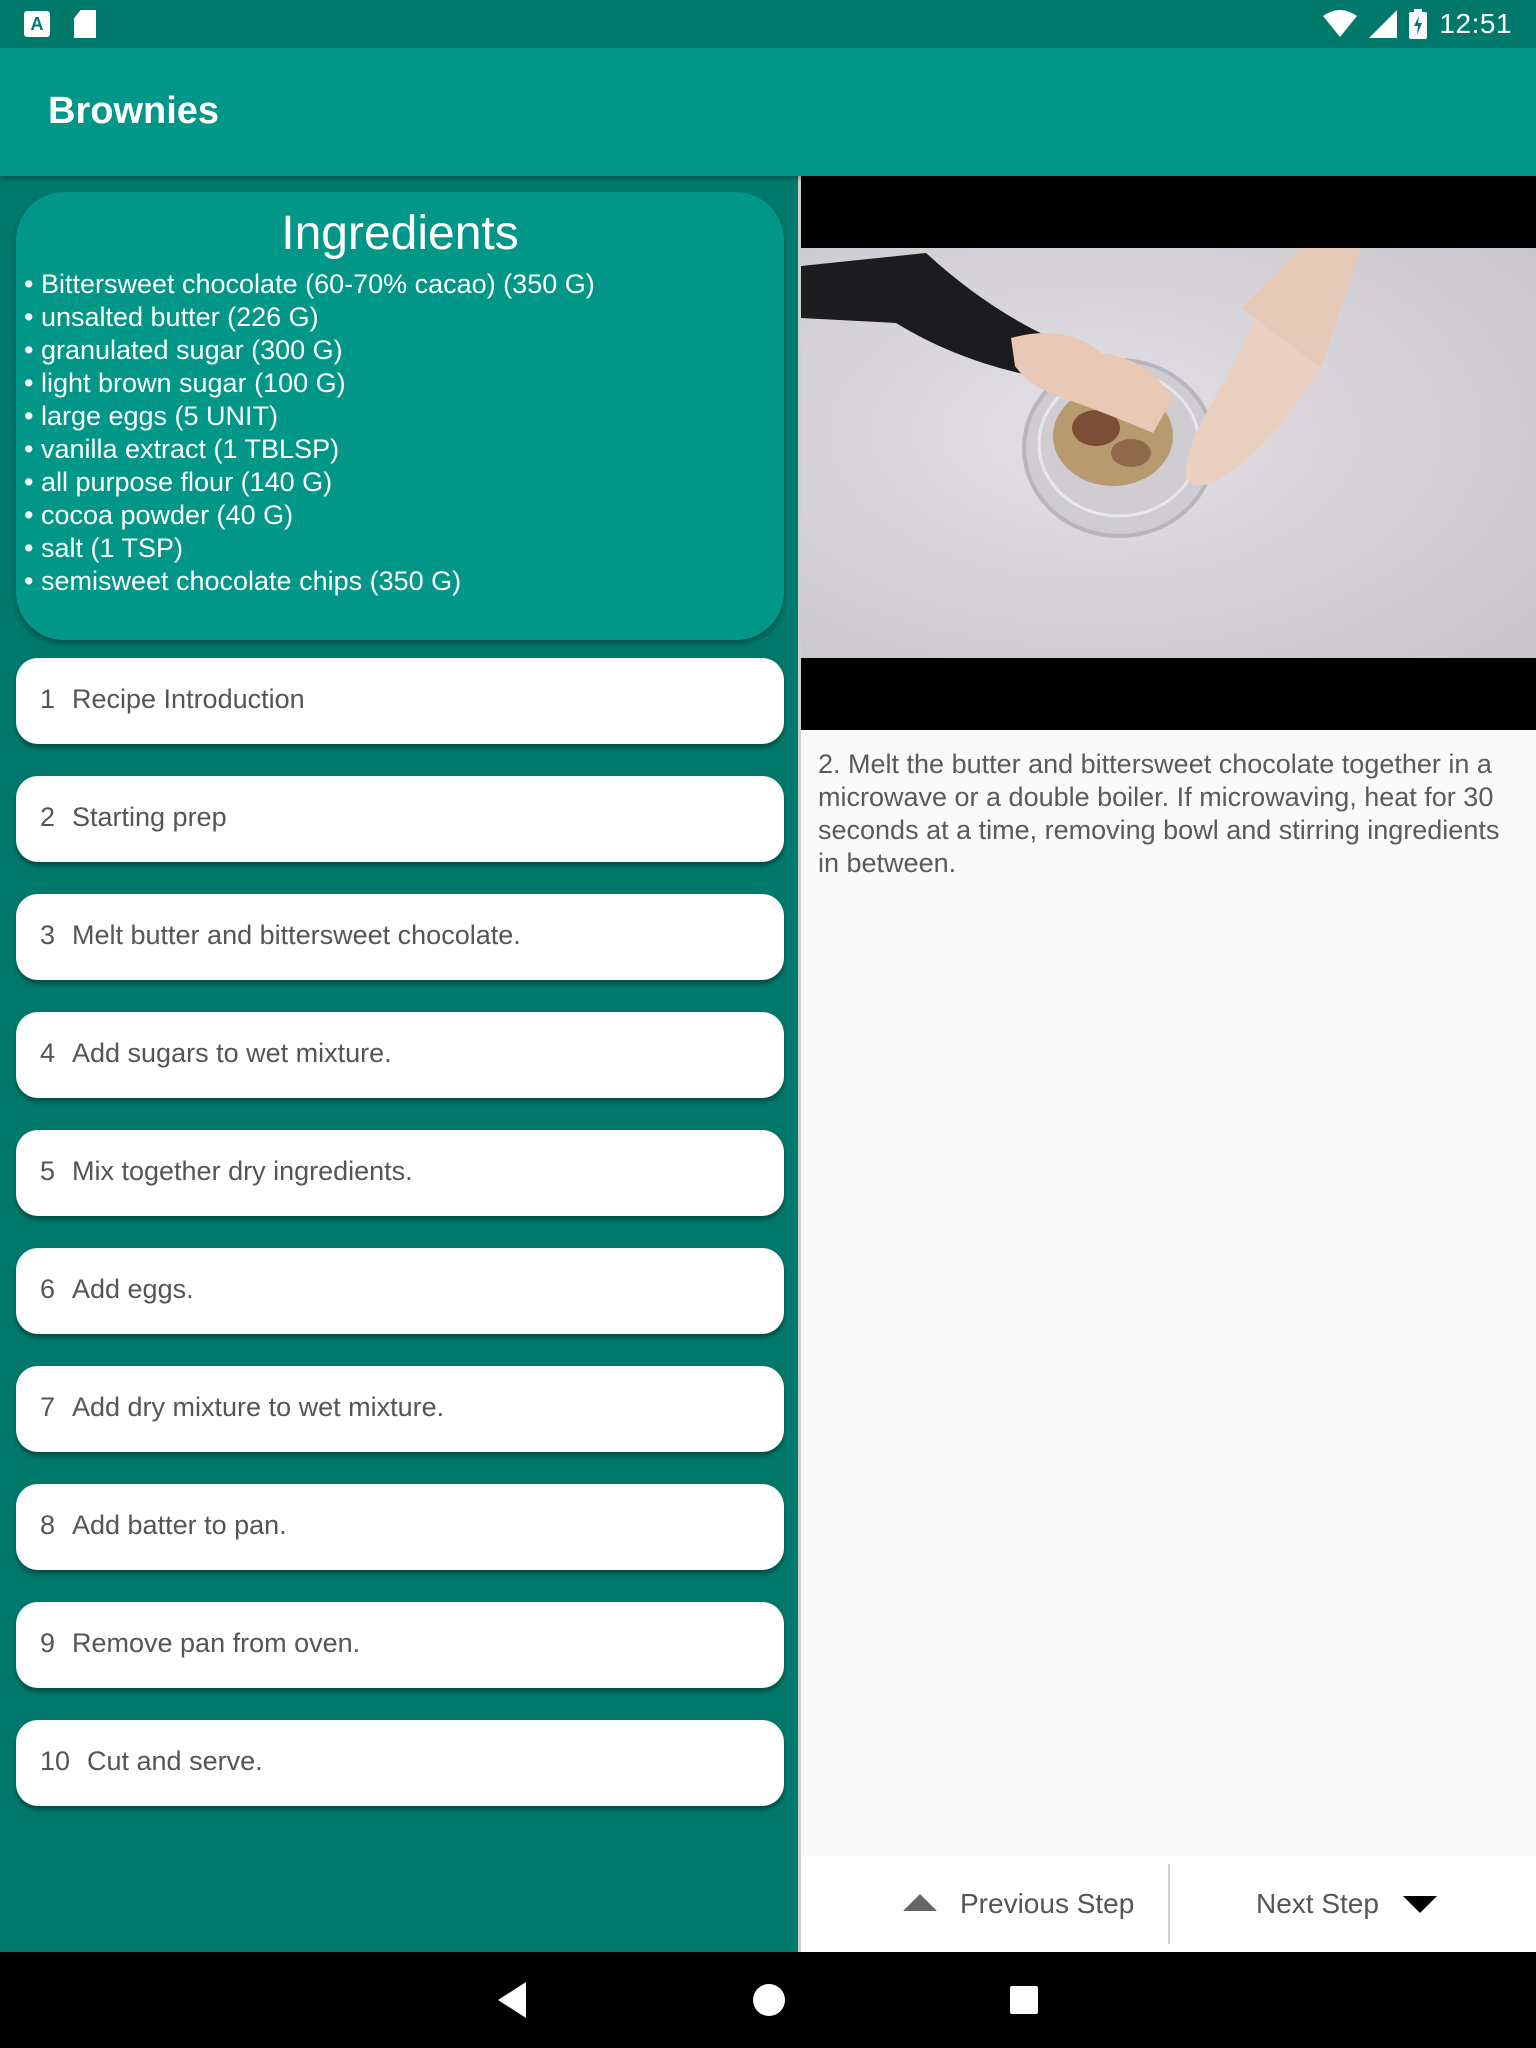 Image resolution: width=1536 pixels, height=2048 pixels. What do you see at coordinates (243, 581) in the screenshot?
I see `ingredient-item: • semisweet chocolate chips (350 G)` at bounding box center [243, 581].